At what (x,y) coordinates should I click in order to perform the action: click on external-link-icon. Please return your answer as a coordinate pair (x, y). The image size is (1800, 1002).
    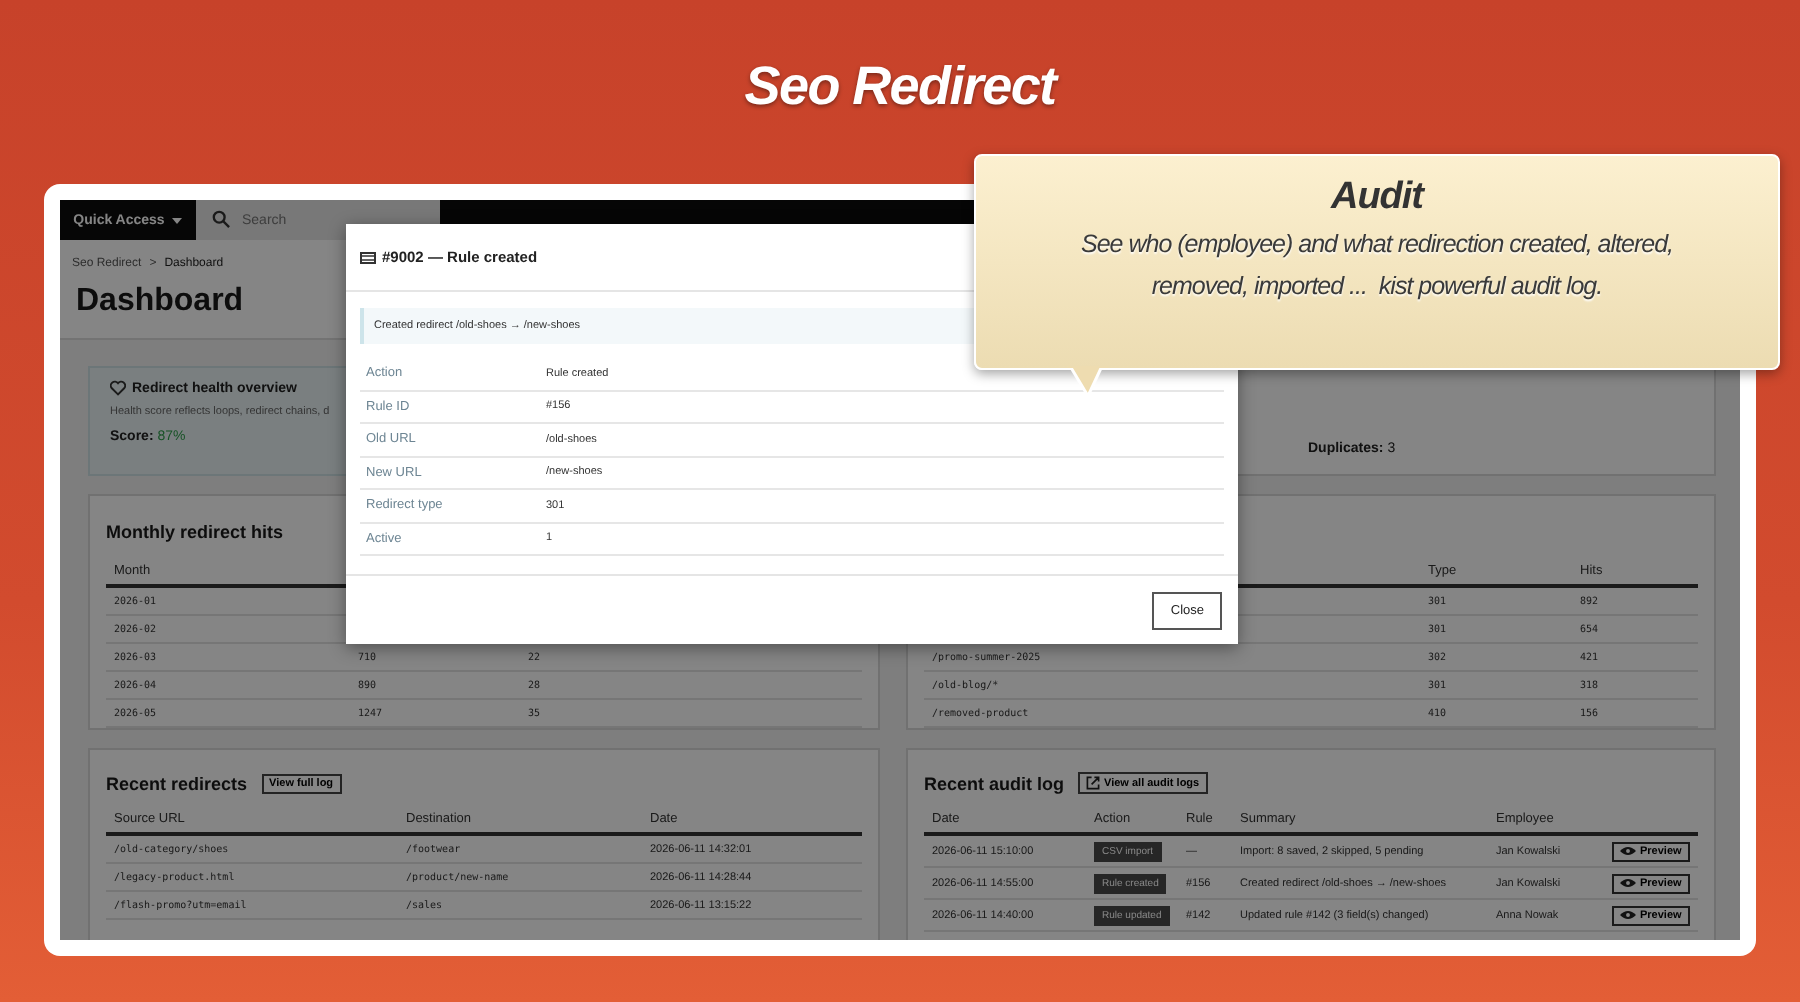
    Looking at the image, I should click on (1093, 783).